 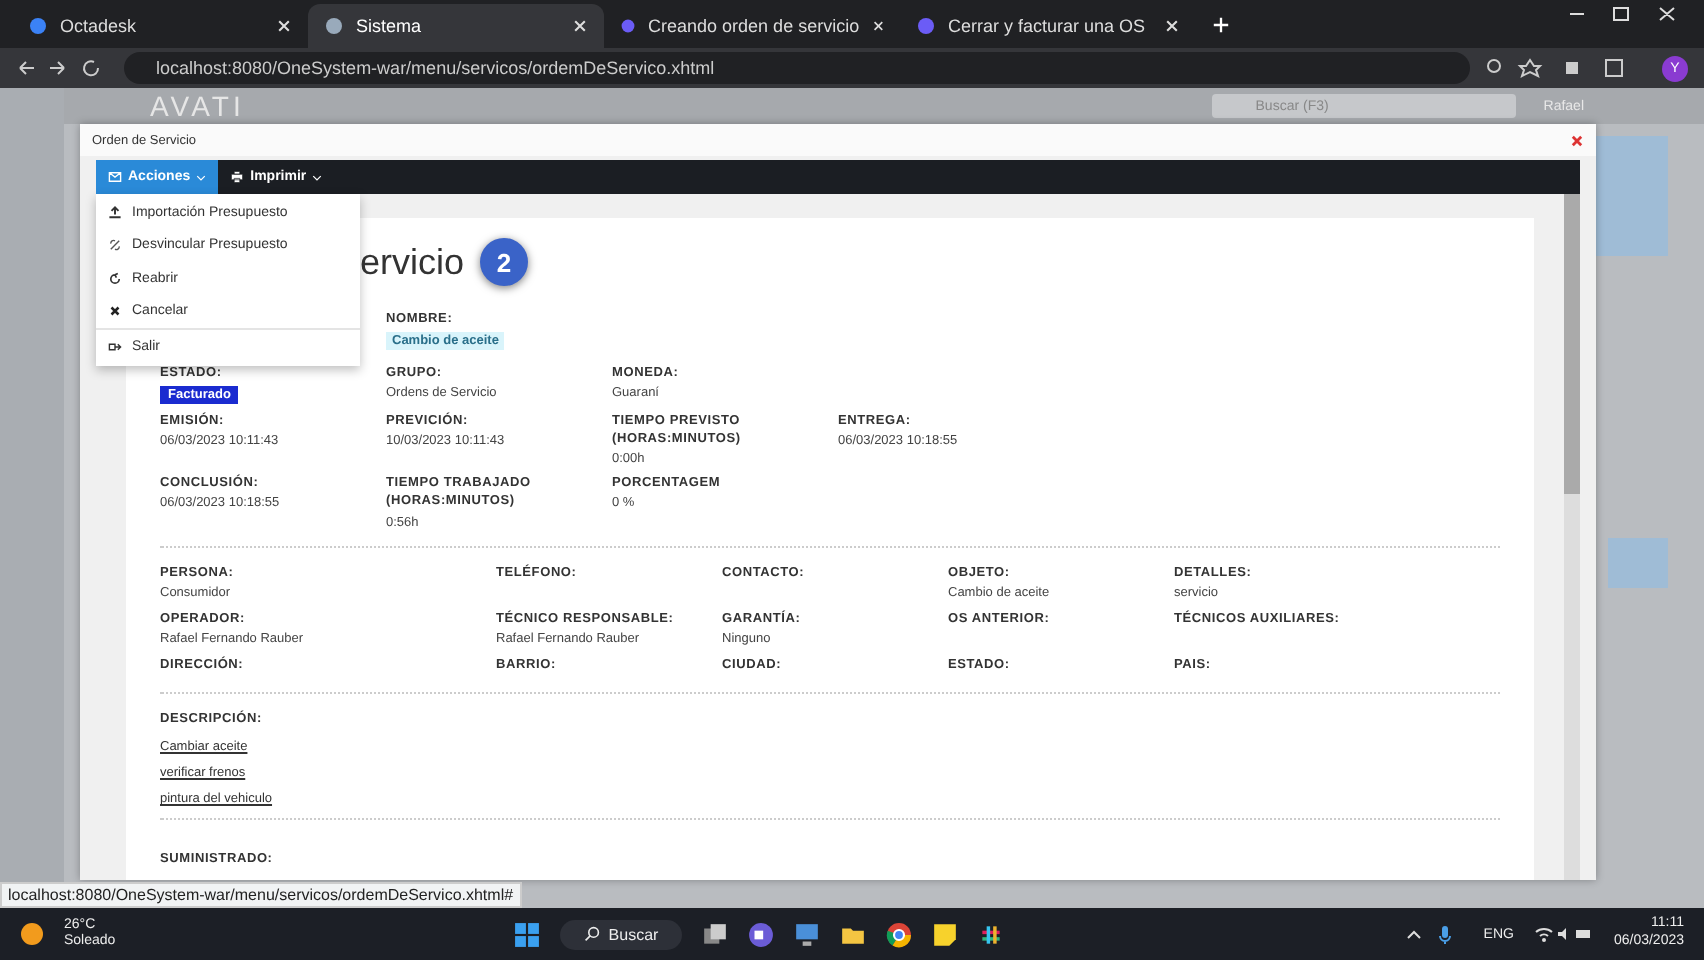 I want to click on printer-icon, so click(x=237, y=177).